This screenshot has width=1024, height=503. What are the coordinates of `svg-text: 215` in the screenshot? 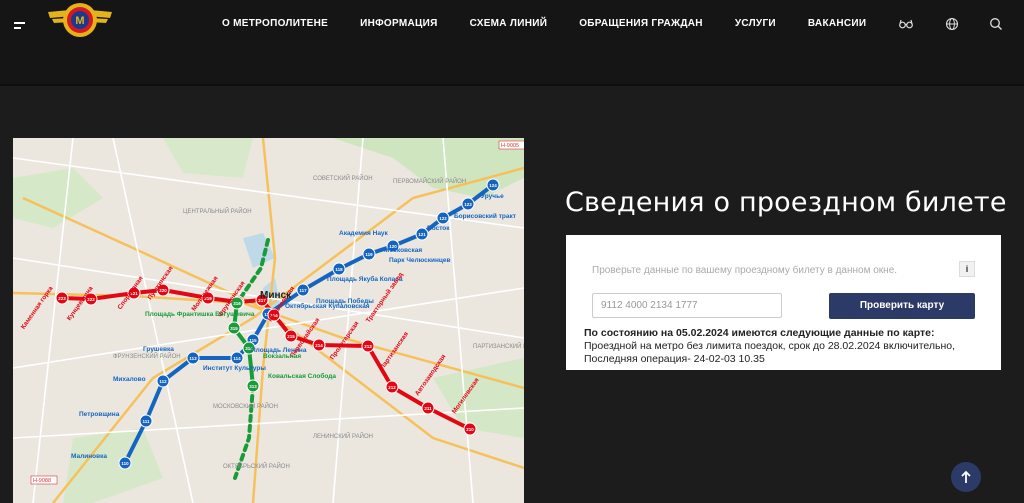 It's located at (291, 336).